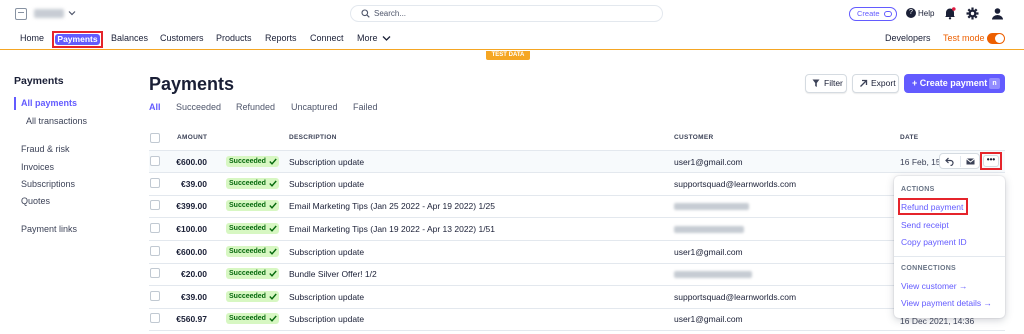 The width and height of the screenshot is (1024, 334). Describe the element at coordinates (194, 184) in the screenshot. I see `row-amount: €39.00` at that location.